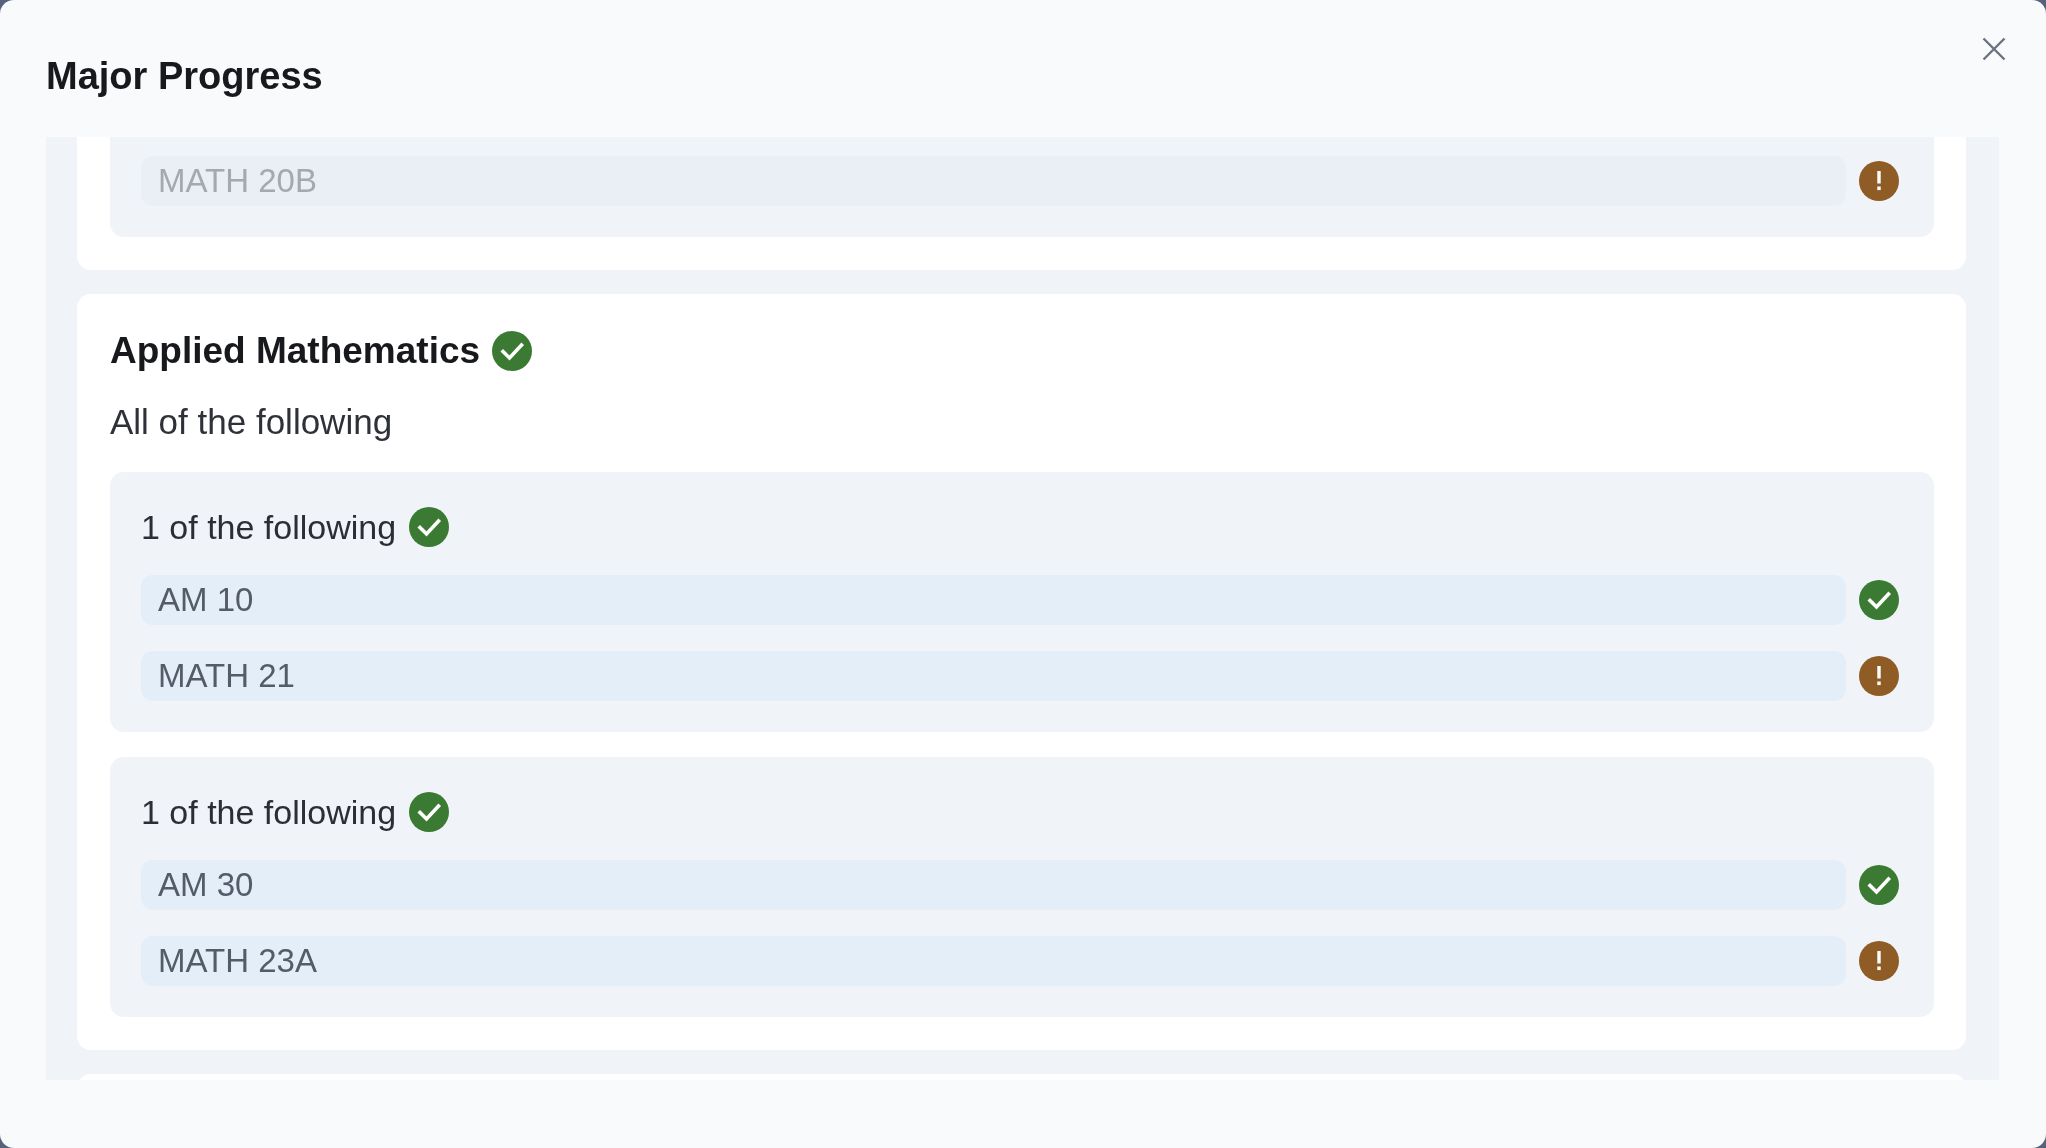 The width and height of the screenshot is (2046, 1148). Describe the element at coordinates (993, 676) in the screenshot. I see `course-row: MATH 21` at that location.